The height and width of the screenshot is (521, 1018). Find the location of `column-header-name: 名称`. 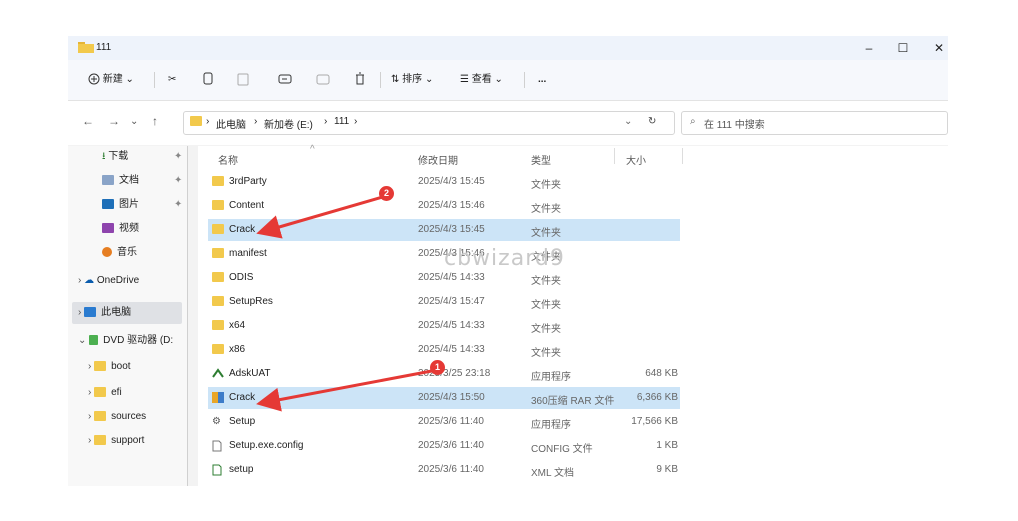

column-header-name: 名称 is located at coordinates (228, 159).